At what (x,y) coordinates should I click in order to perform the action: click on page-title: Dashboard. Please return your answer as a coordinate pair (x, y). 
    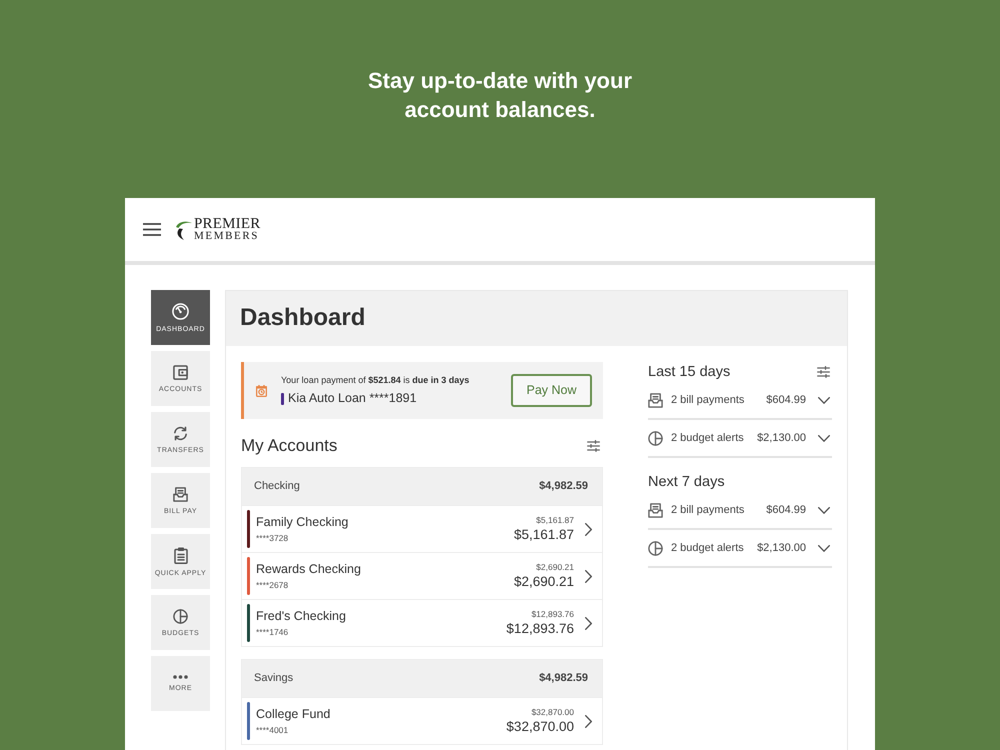
    Looking at the image, I should click on (303, 318).